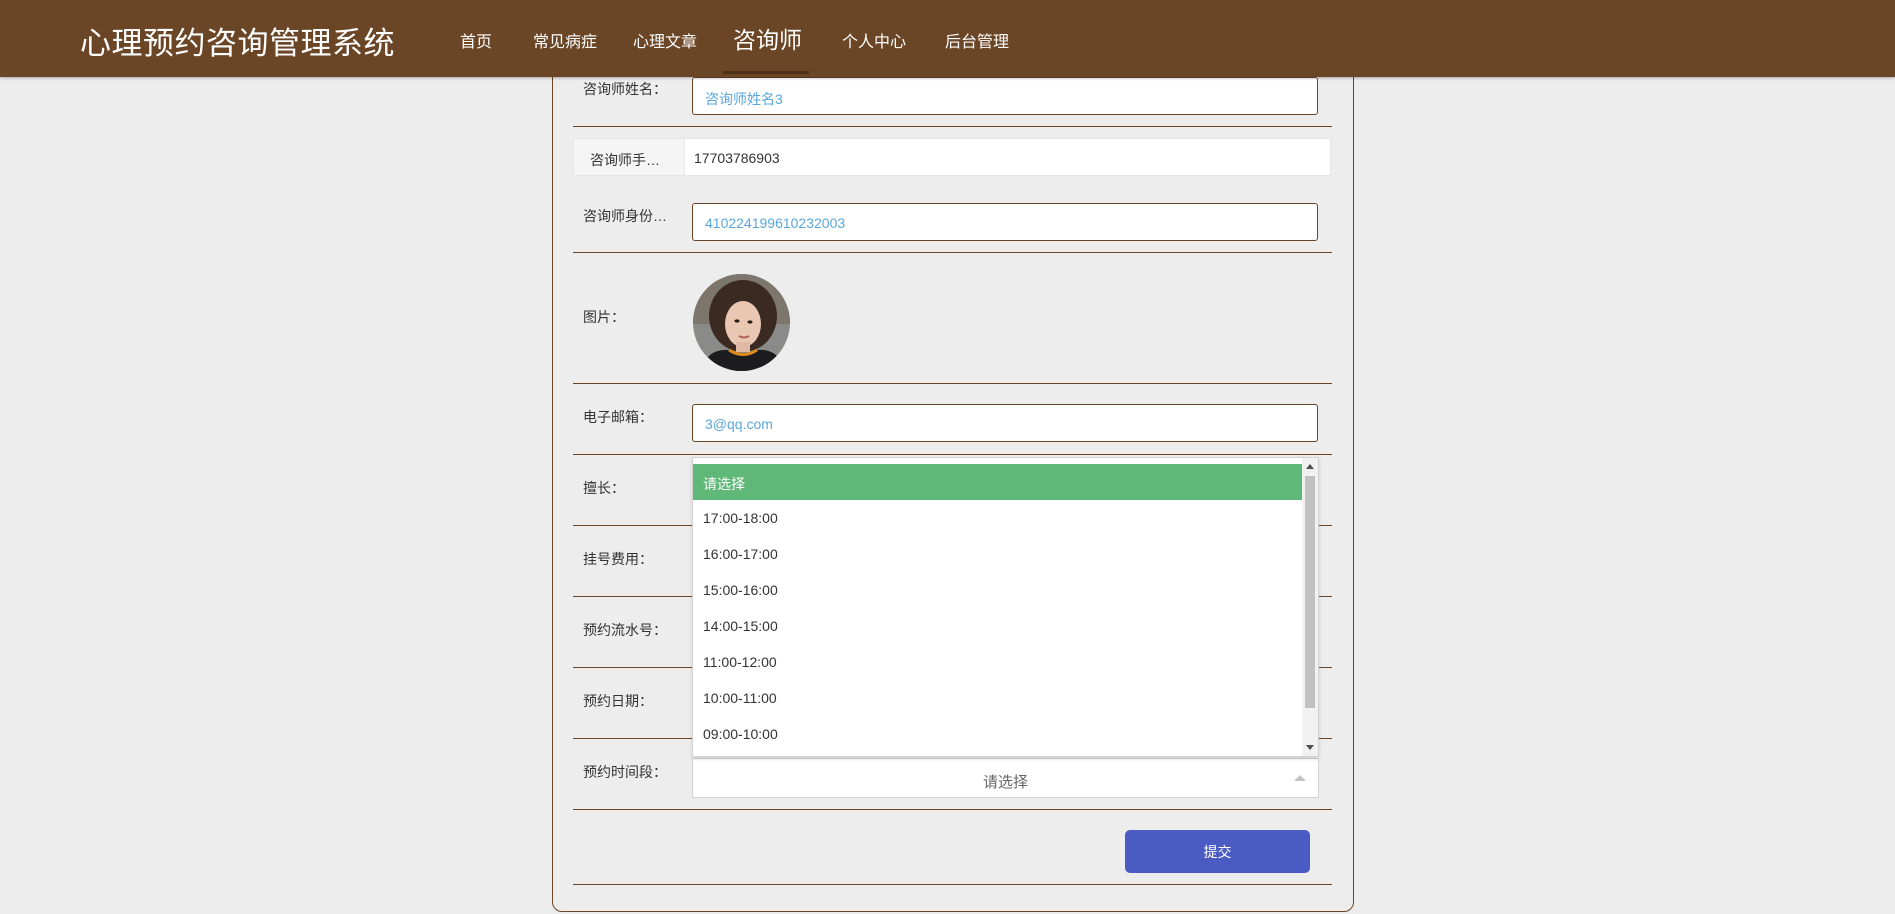  I want to click on email-field: 3@qq.com, so click(1005, 423).